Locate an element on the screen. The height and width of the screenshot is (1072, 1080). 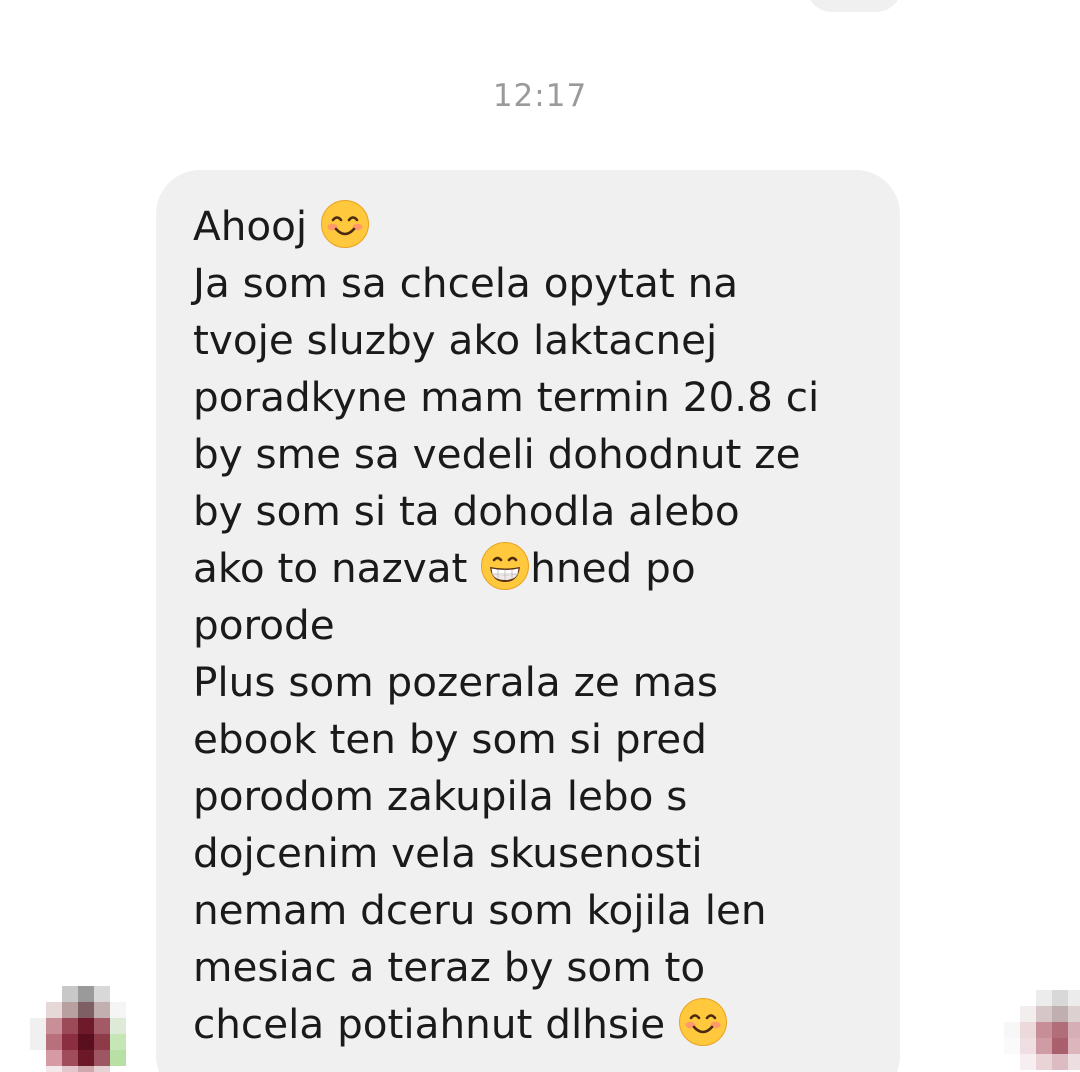
message-line: porode is located at coordinates (533, 625).